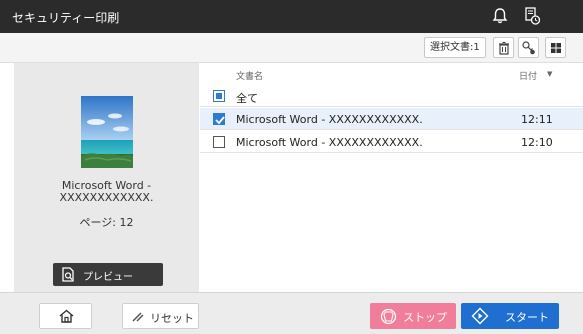  I want to click on screen-title: セキュリティー印刷, so click(66, 18).